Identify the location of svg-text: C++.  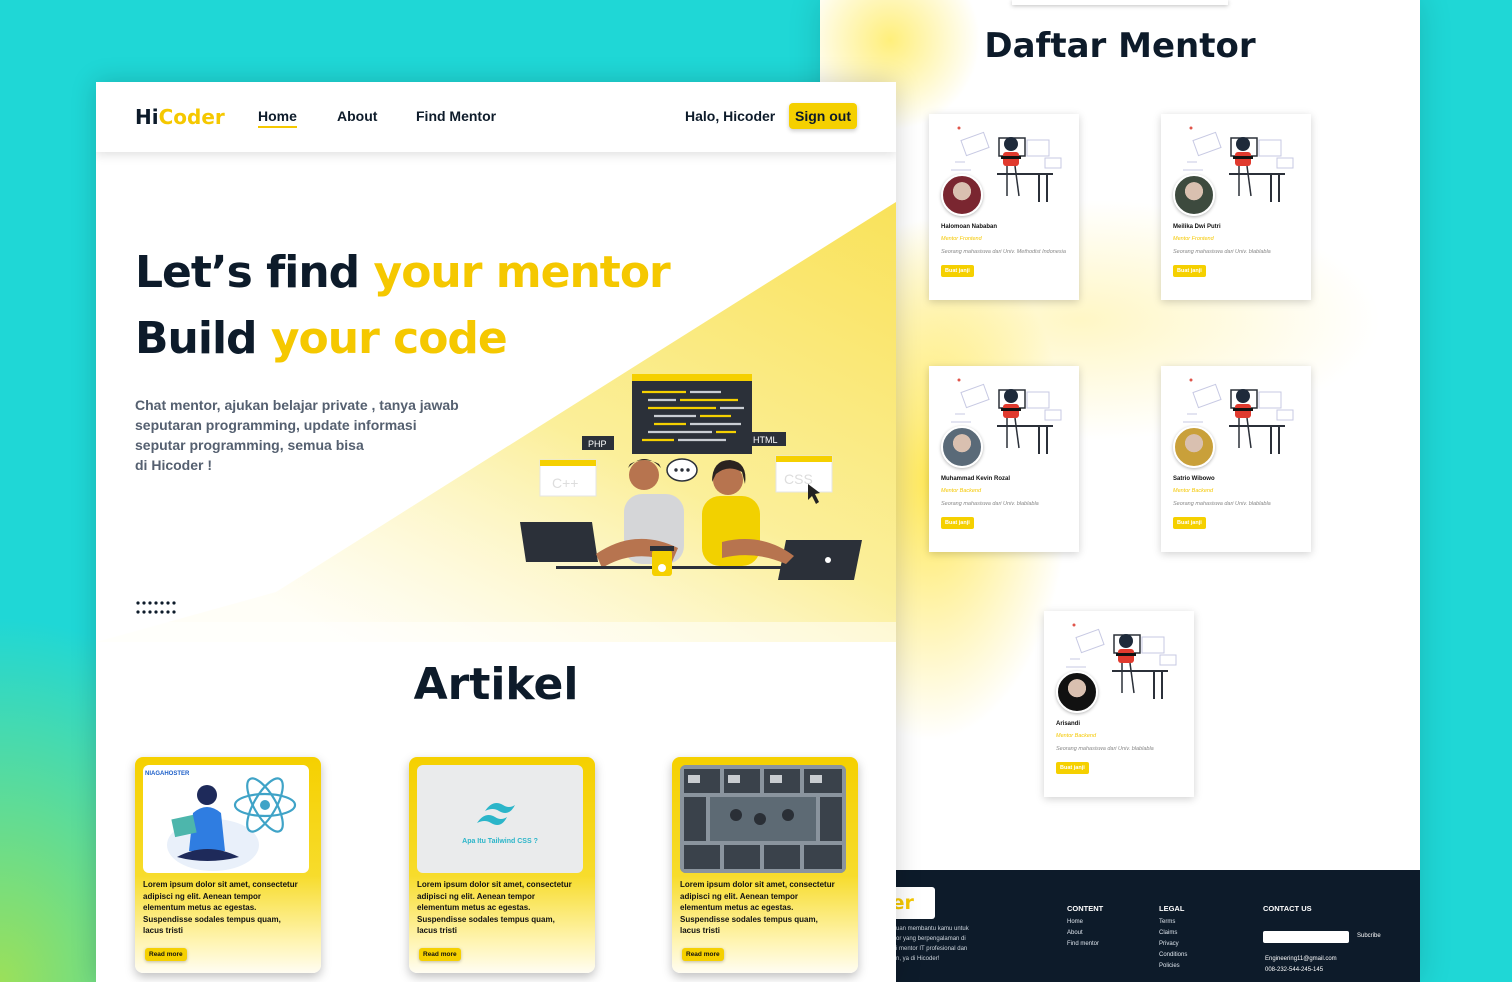
(565, 483).